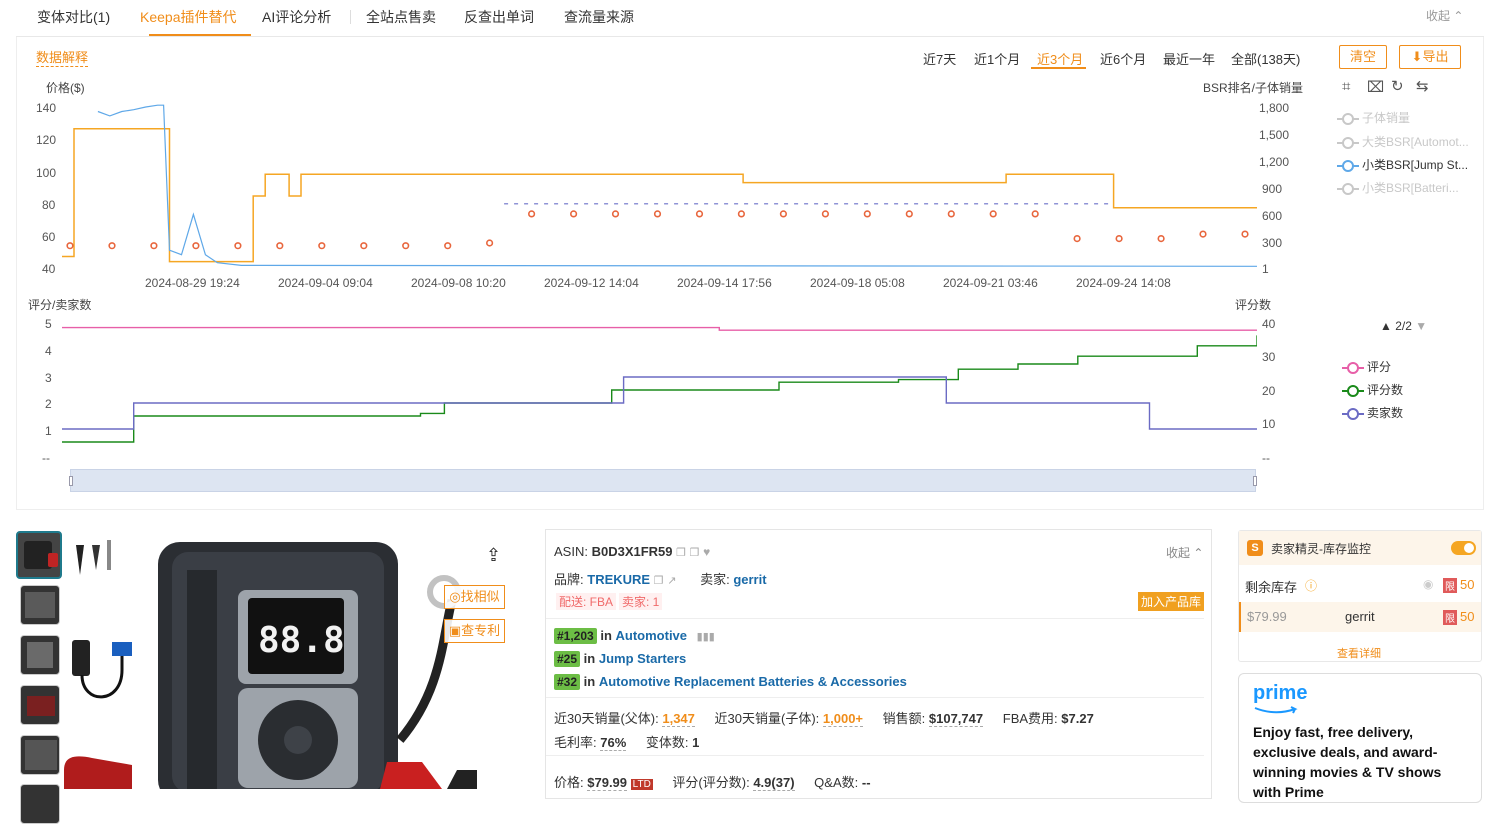  What do you see at coordinates (1253, 88) in the screenshot?
I see `bsr-axis-label: BSR排名/子体销量` at bounding box center [1253, 88].